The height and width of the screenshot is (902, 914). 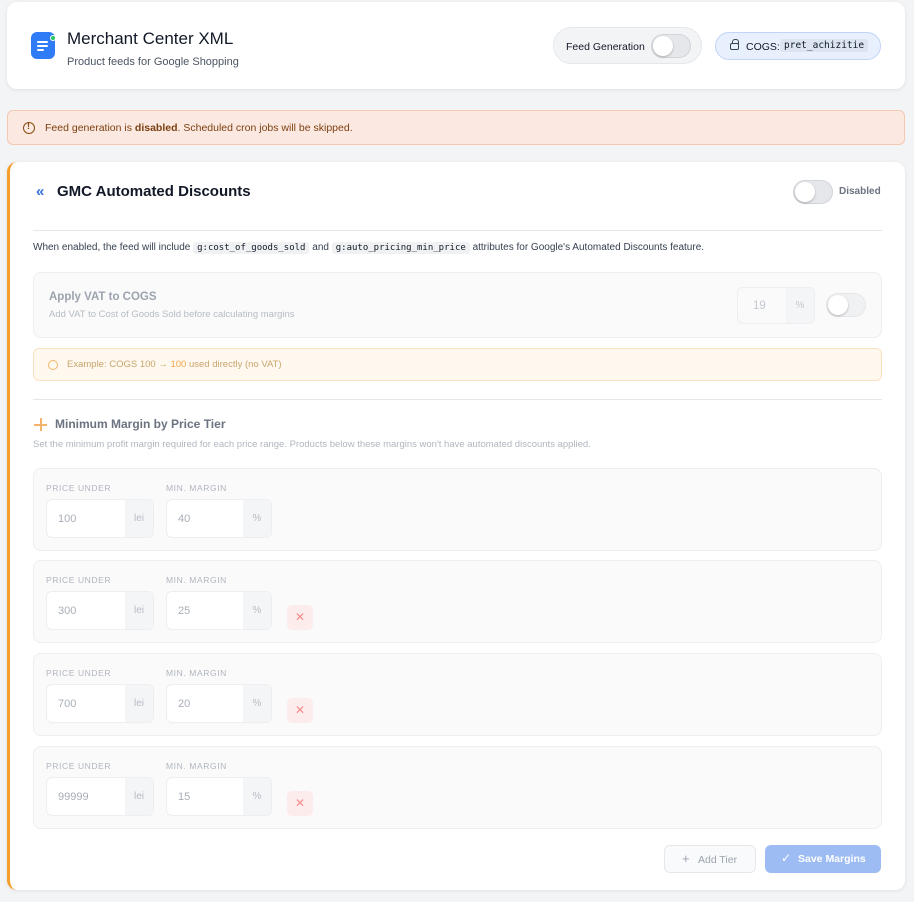 I want to click on vat-rate-input: 19 %, so click(x=776, y=305).